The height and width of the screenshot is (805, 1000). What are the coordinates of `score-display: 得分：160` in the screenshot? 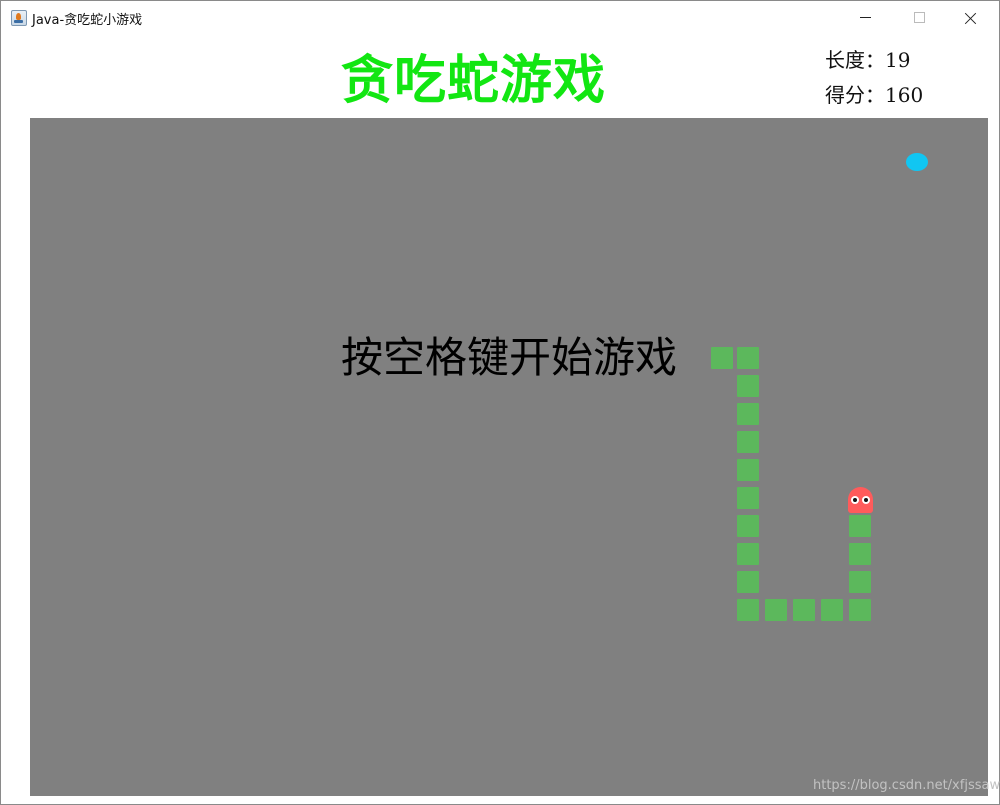 It's located at (874, 95).